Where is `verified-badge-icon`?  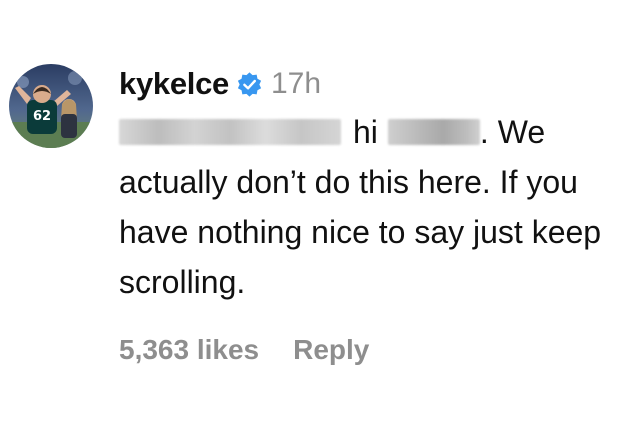
verified-badge-icon is located at coordinates (249, 84).